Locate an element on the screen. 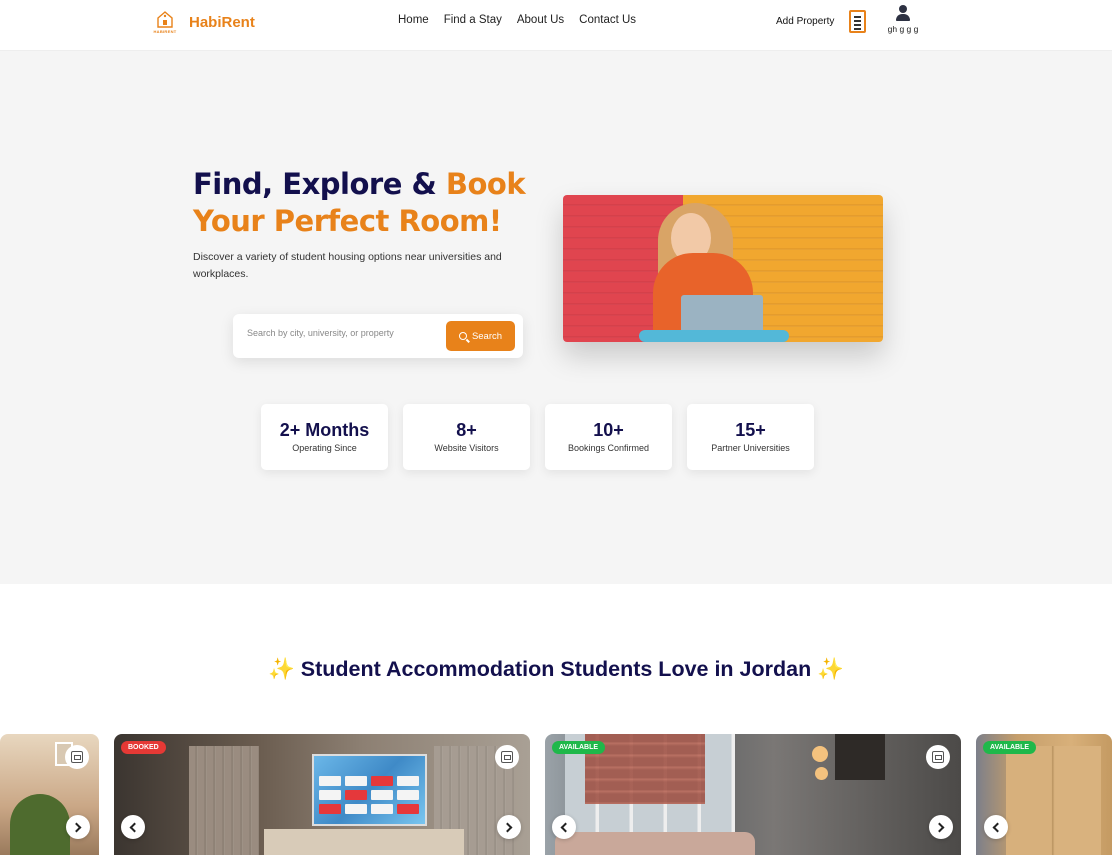  user-menu: gh g g g is located at coordinates (903, 19).